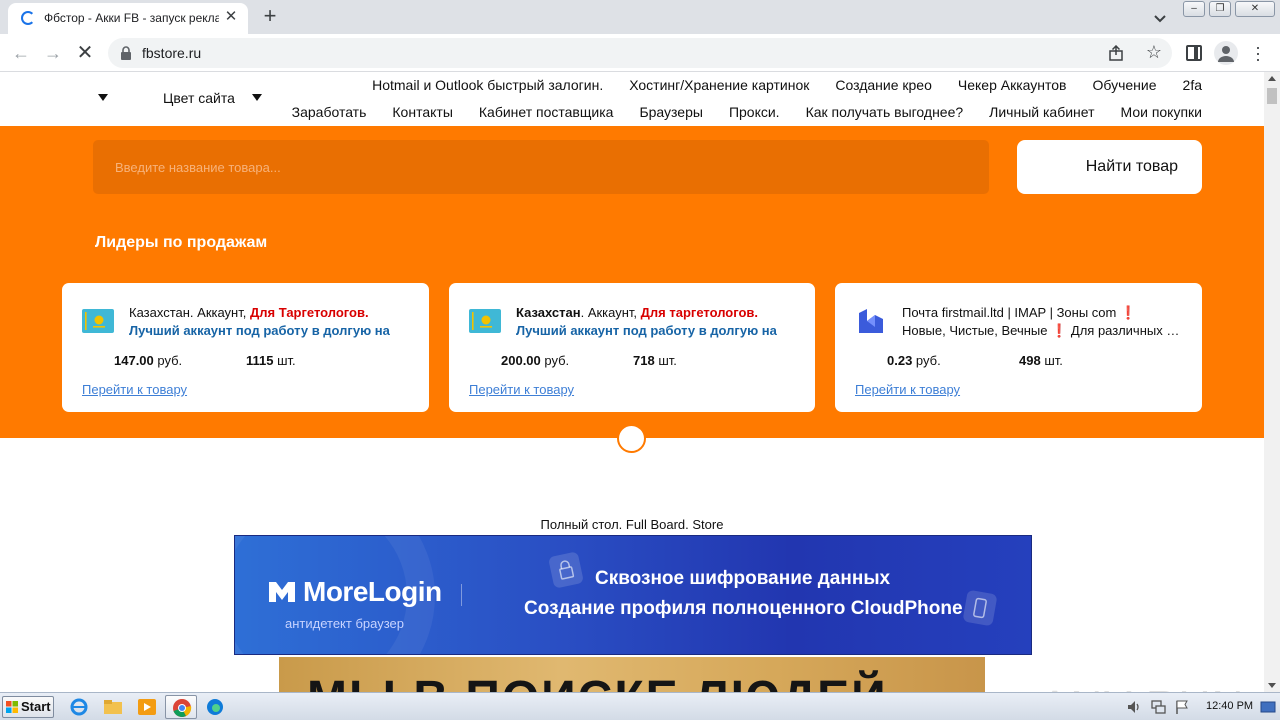 The width and height of the screenshot is (1280, 720). I want to click on chrome-taskbar-button, so click(181, 707).